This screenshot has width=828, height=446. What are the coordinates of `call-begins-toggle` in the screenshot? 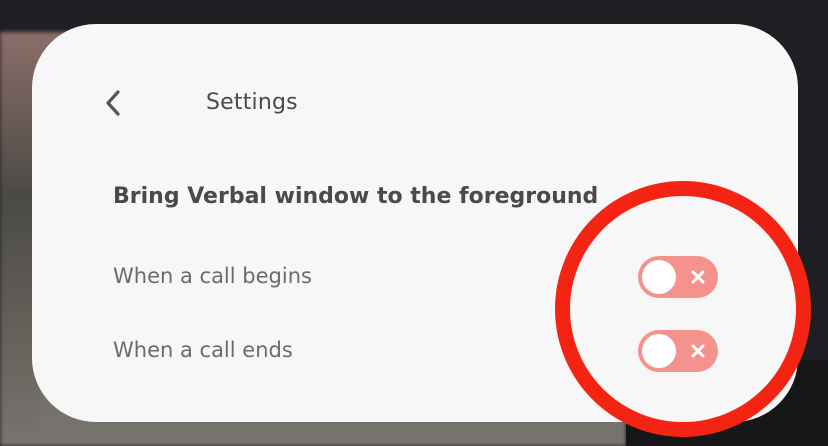 It's located at (678, 277).